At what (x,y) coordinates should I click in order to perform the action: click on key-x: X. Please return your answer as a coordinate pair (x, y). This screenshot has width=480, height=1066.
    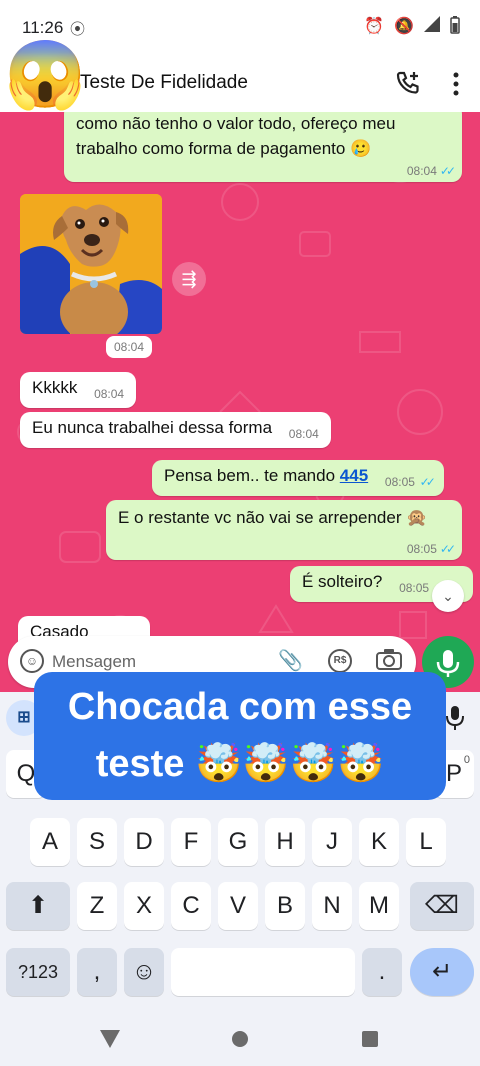
    Looking at the image, I should click on (144, 906).